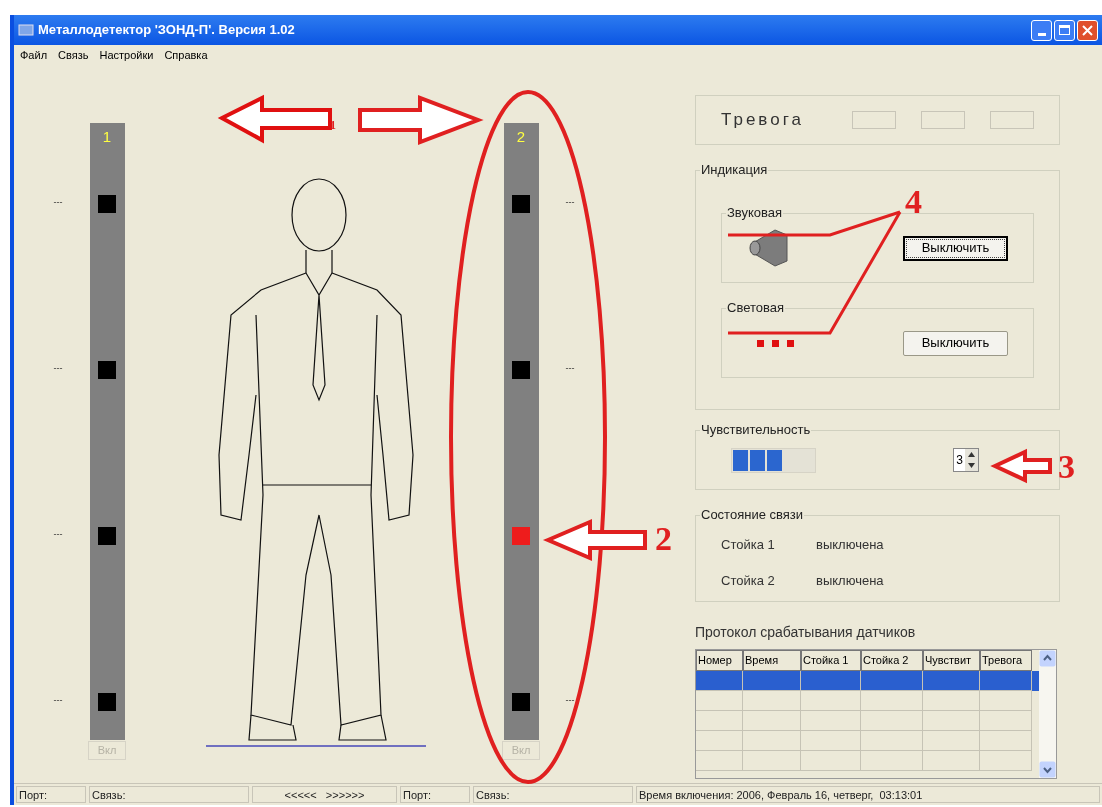 The width and height of the screenshot is (1102, 807). I want to click on spin-down-icon, so click(971, 465).